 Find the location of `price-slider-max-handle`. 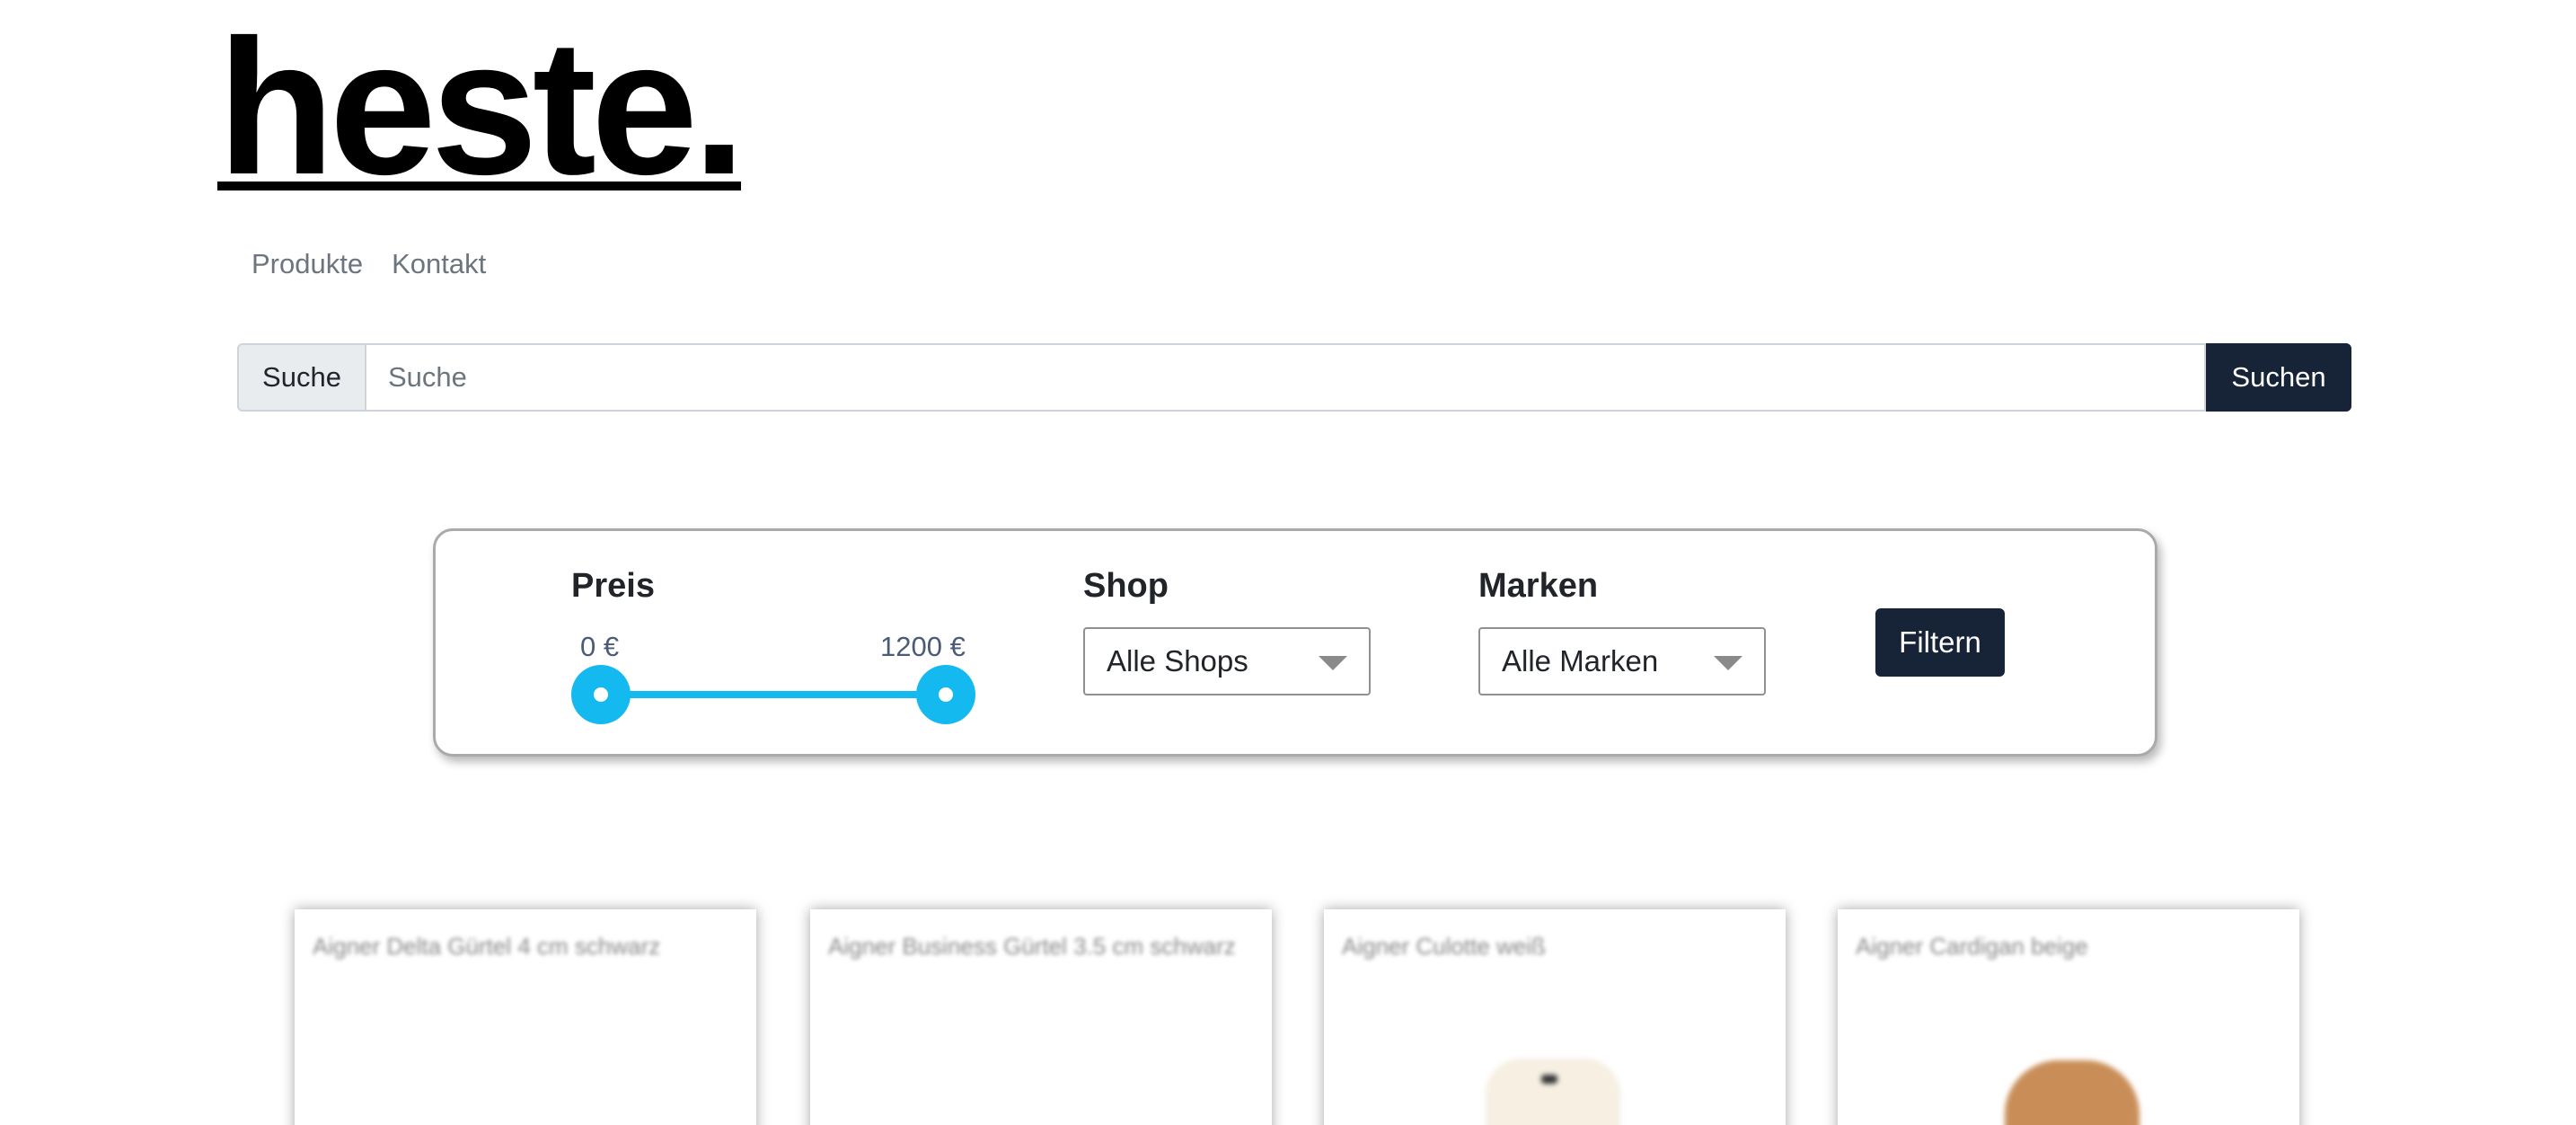

price-slider-max-handle is located at coordinates (945, 694).